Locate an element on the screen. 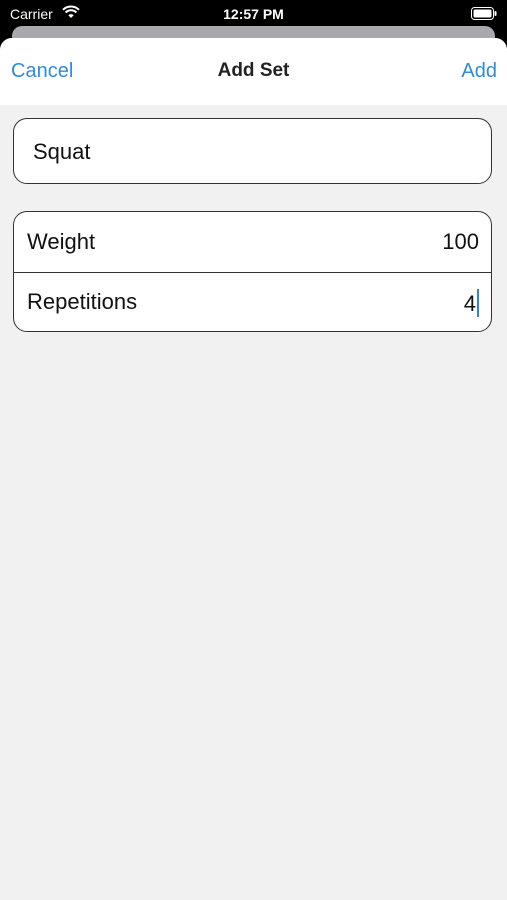  status-time: 12:57 PM is located at coordinates (253, 14).